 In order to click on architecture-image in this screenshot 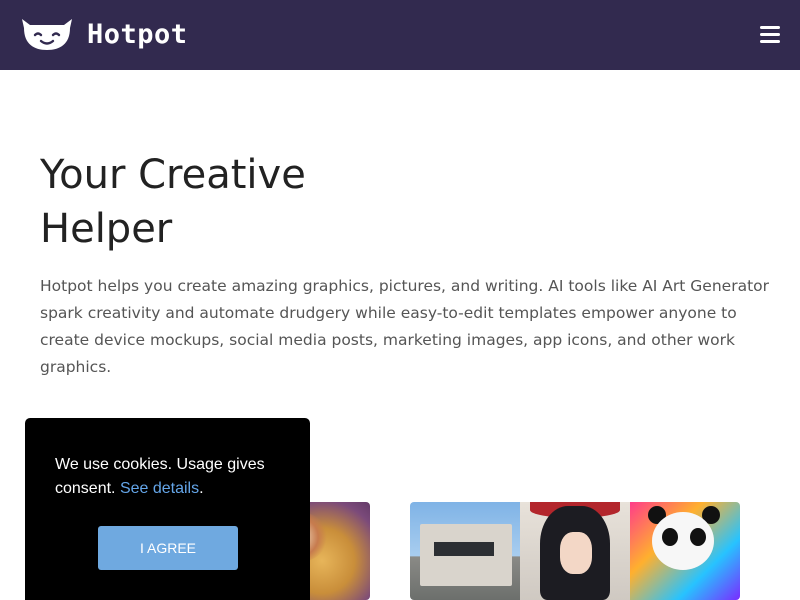, I will do `click(465, 551)`.